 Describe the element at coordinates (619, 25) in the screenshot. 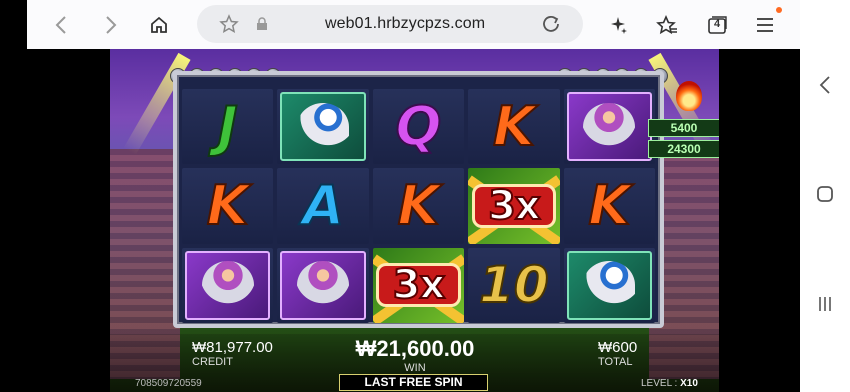

I see `sparkle-icon` at that location.